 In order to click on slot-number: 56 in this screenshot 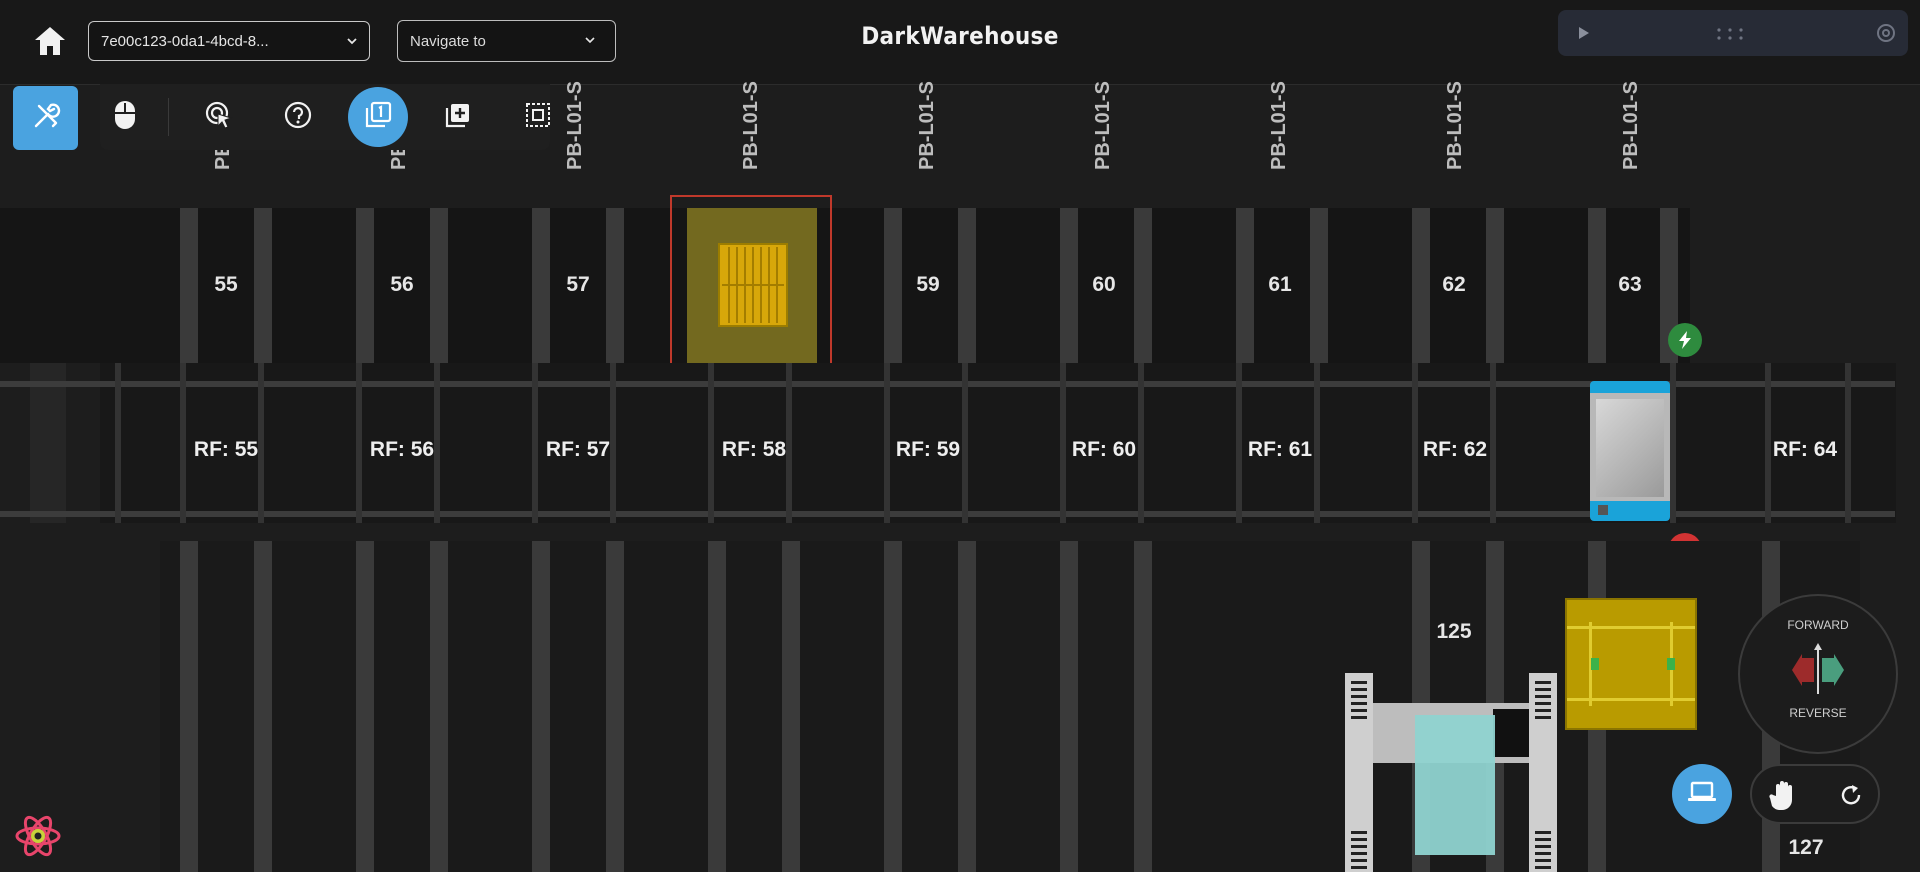, I will do `click(402, 285)`.